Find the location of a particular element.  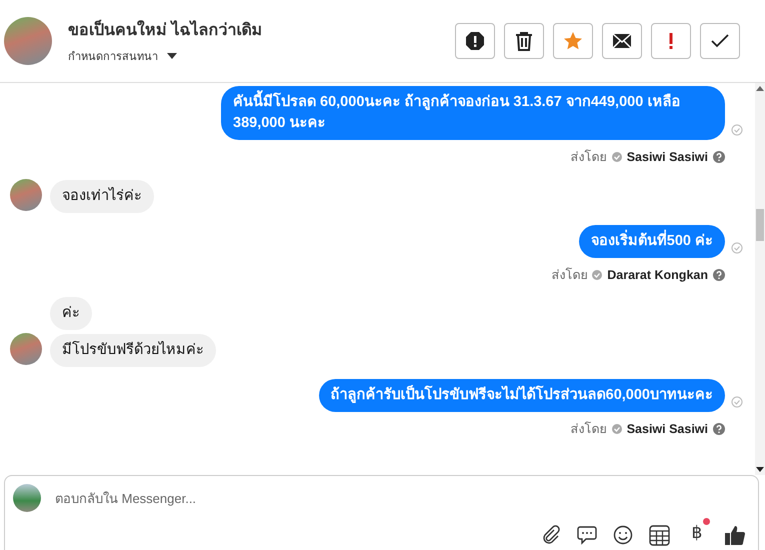

table-icon is located at coordinates (659, 535).